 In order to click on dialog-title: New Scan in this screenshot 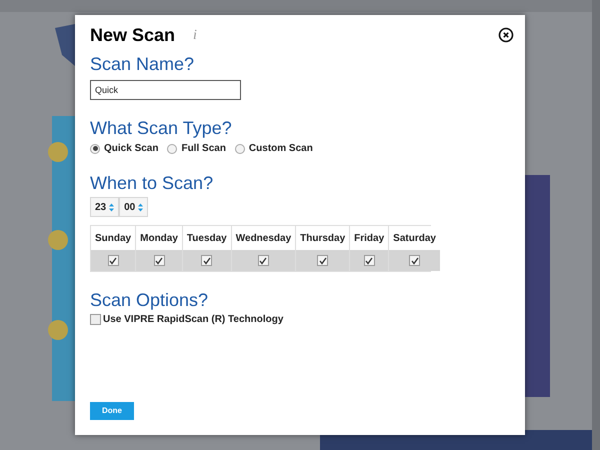, I will do `click(133, 35)`.